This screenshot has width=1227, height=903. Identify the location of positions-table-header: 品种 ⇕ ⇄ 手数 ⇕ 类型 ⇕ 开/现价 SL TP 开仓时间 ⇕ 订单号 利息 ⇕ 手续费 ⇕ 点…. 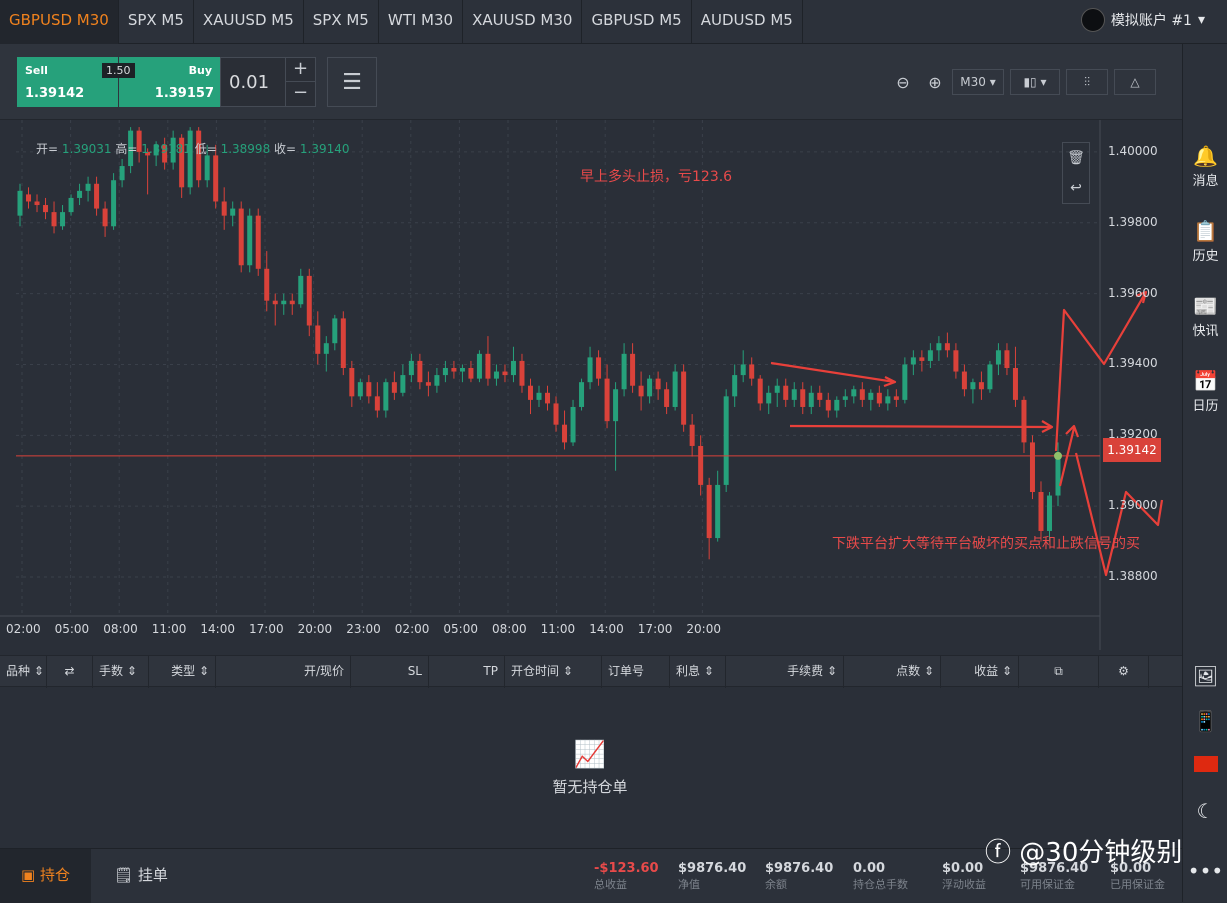
(591, 671).